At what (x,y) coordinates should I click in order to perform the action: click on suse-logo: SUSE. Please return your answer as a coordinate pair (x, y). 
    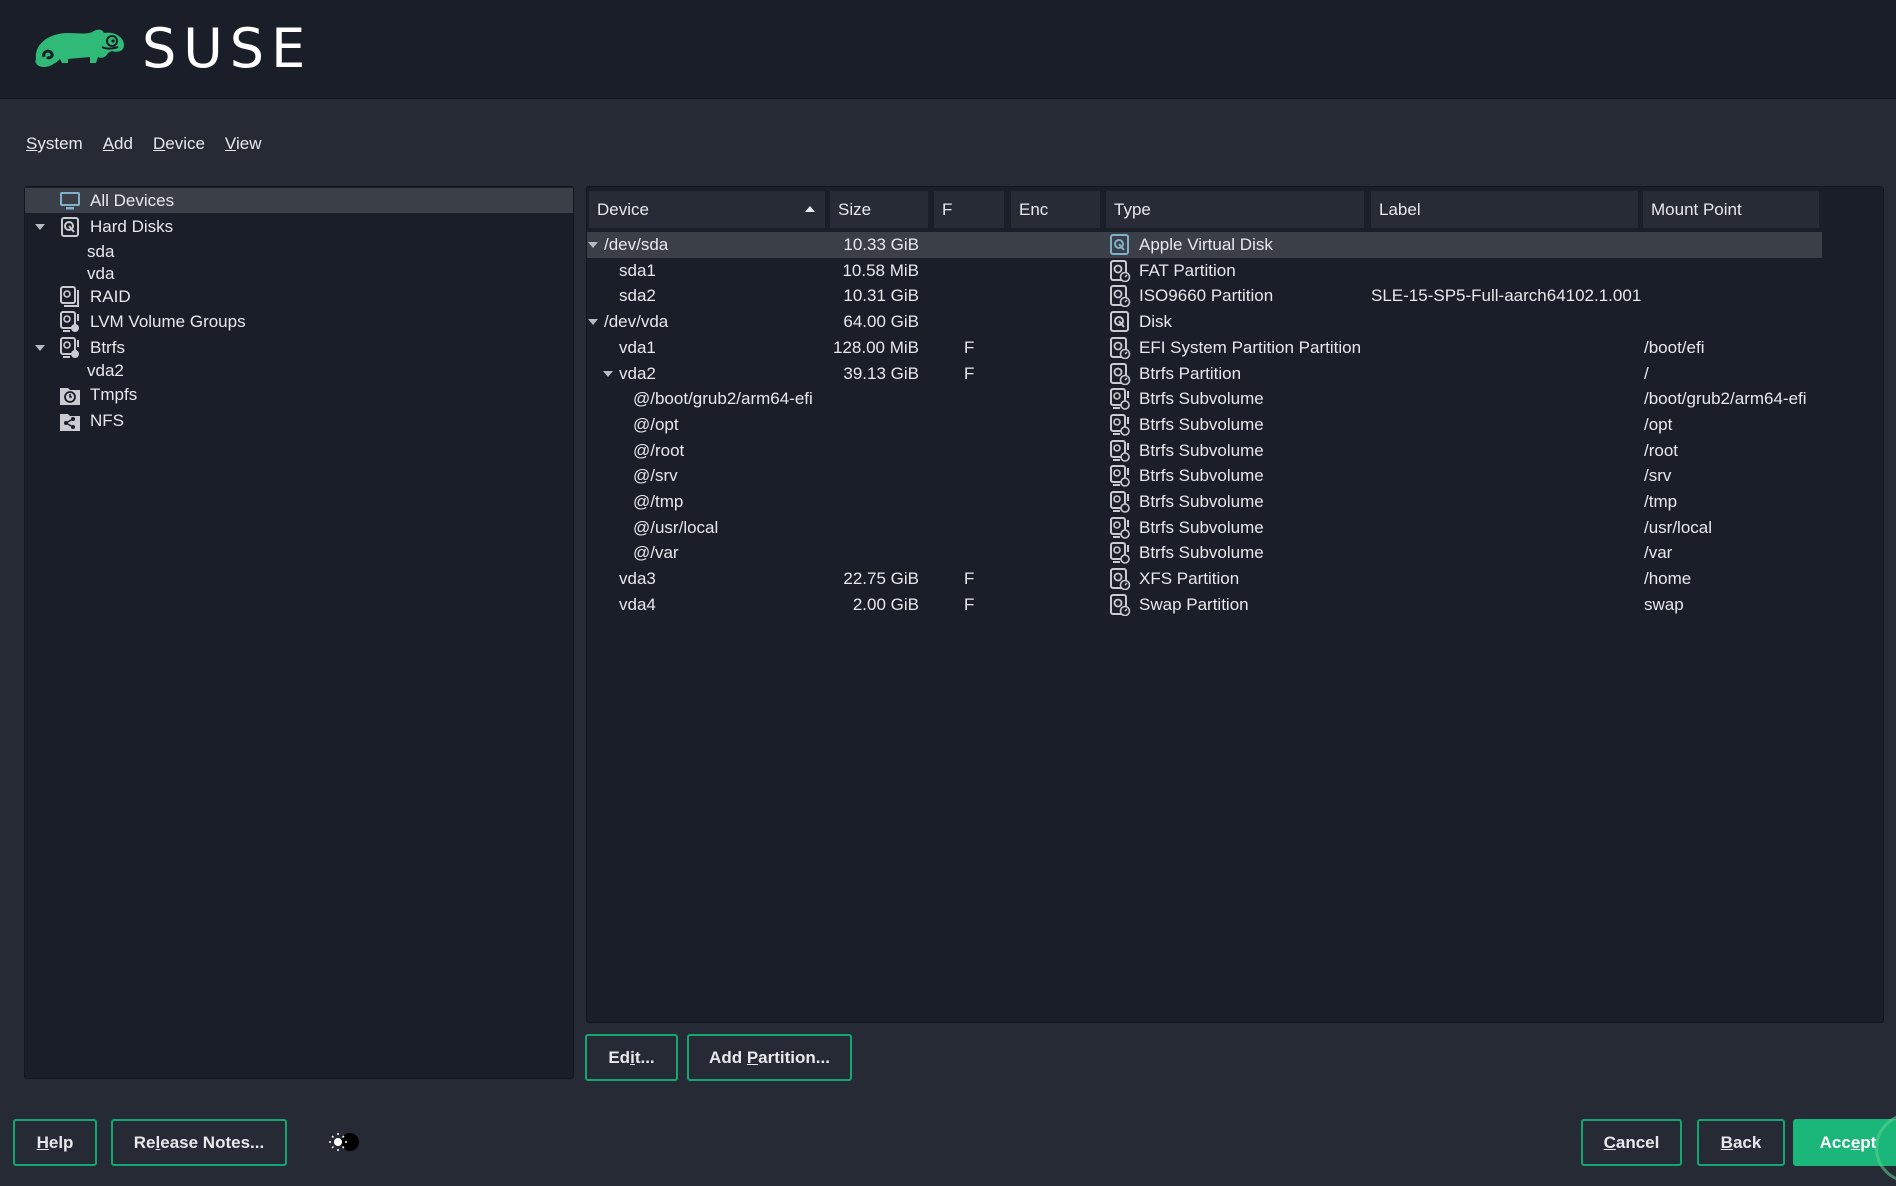
    Looking at the image, I should click on (170, 49).